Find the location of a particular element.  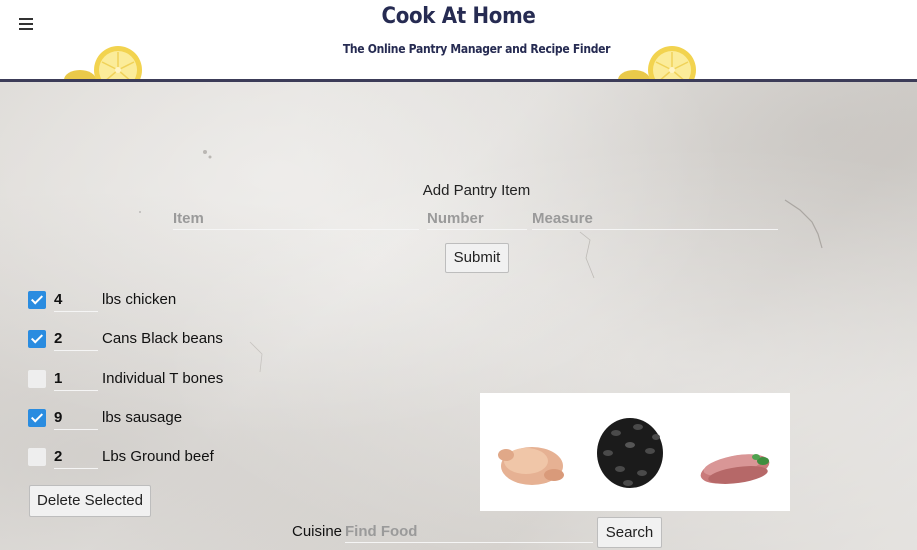

cuisine-label: Cuisine is located at coordinates (317, 531).